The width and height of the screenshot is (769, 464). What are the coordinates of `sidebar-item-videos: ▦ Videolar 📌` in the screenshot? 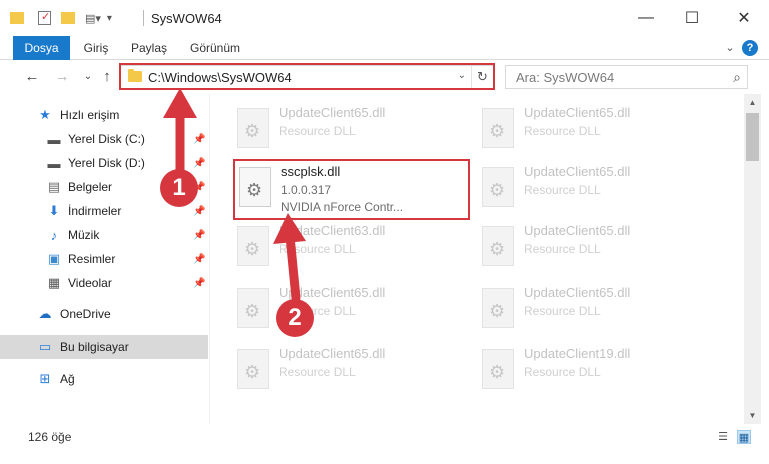 It's located at (104, 283).